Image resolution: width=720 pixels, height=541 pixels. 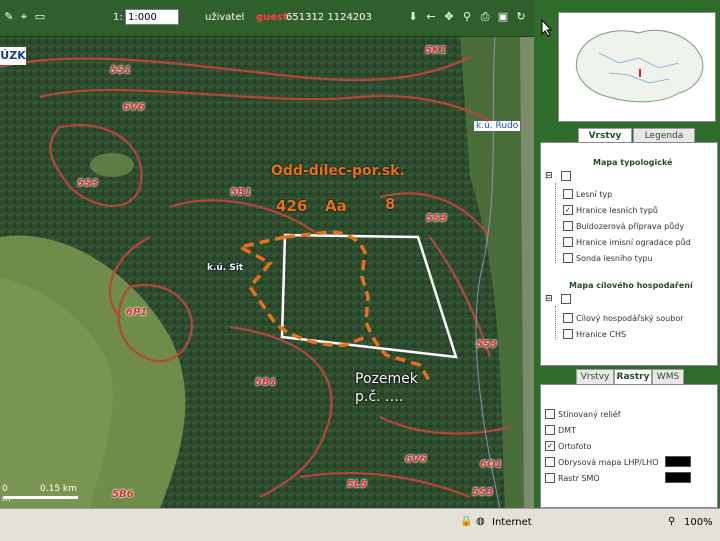 I want to click on layer-row: Rastr SMO, so click(x=572, y=478).